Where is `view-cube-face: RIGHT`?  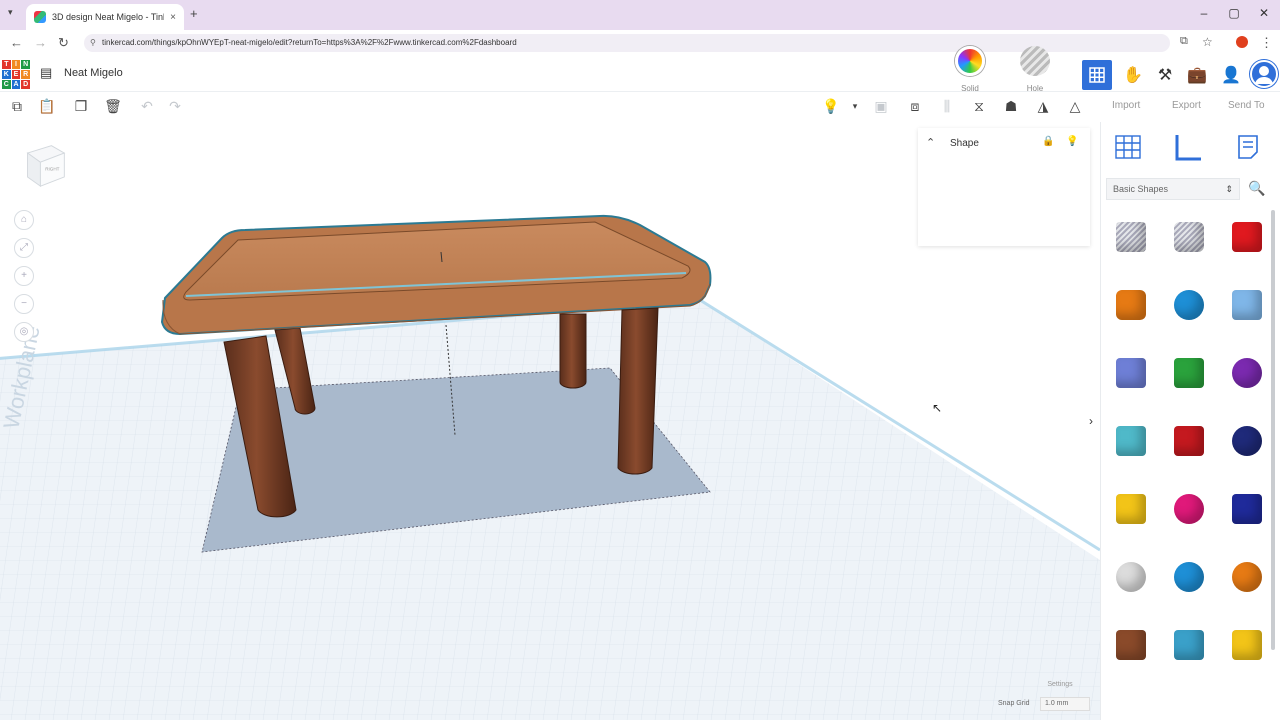
view-cube-face: RIGHT is located at coordinates (52, 169).